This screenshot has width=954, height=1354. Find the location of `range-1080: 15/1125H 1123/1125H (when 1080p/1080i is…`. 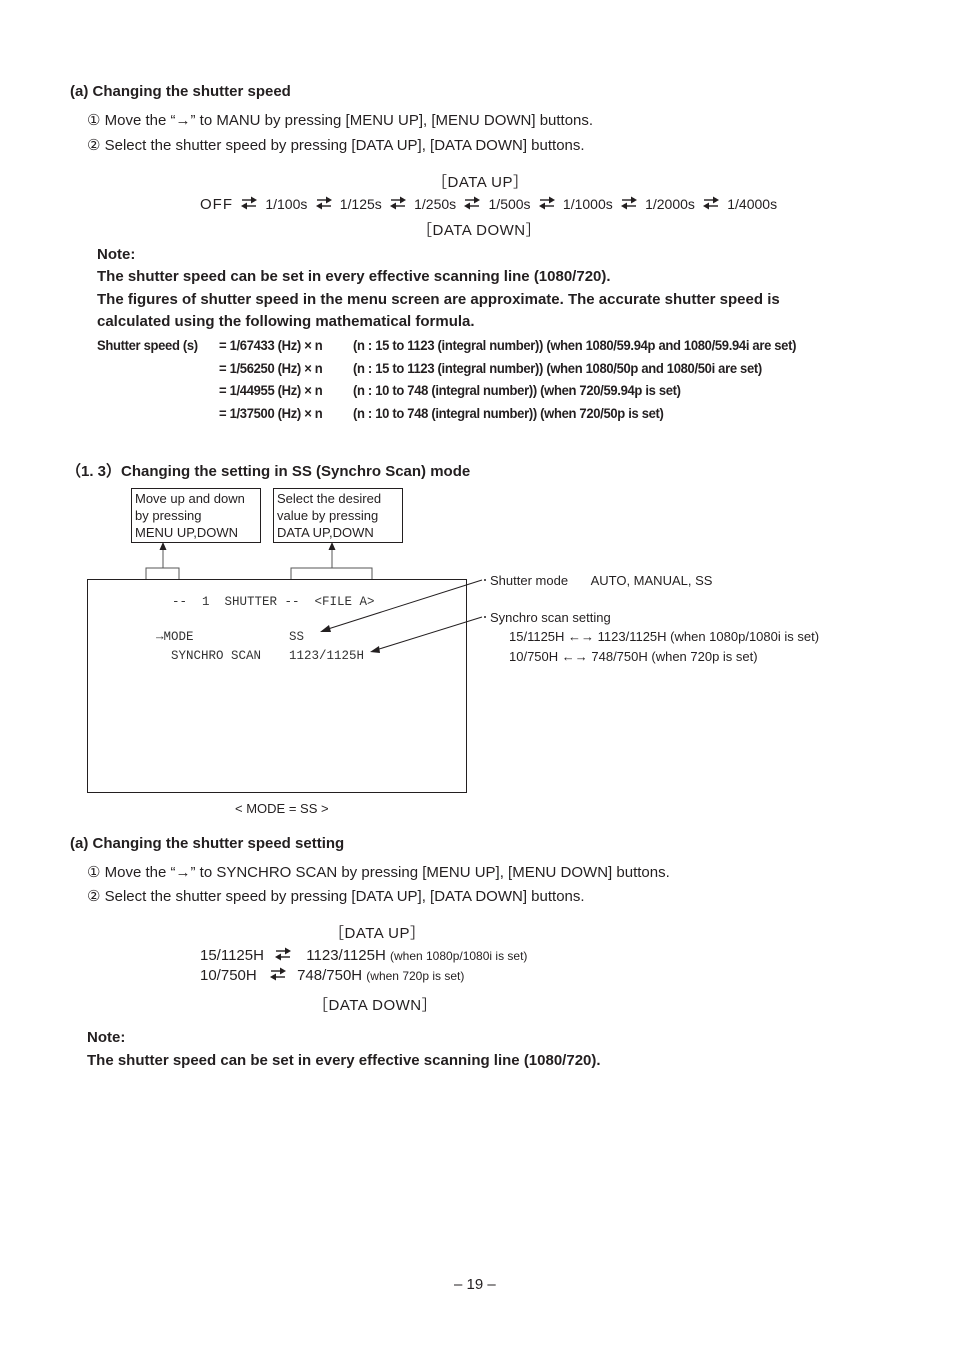

range-1080: 15/1125H 1123/1125H (when 1080p/1080i is… is located at coordinates (363, 955).